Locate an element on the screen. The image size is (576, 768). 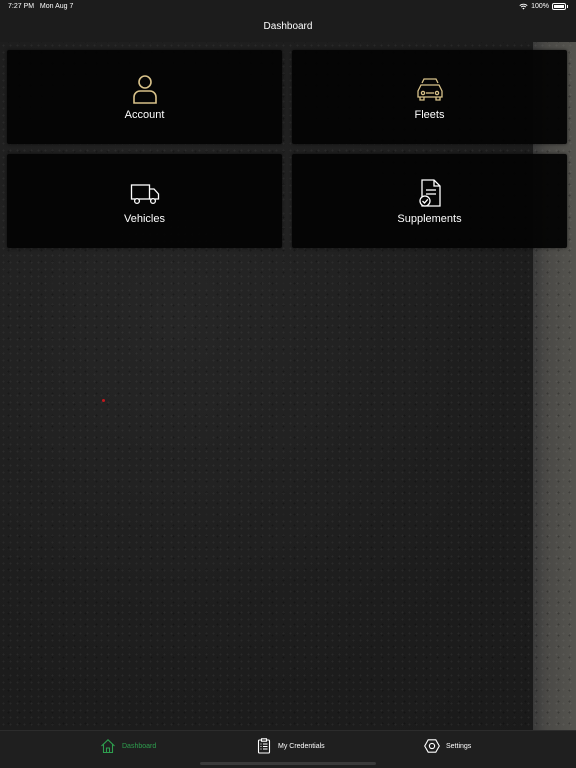
status-date: Mon Aug 7 is located at coordinates (56, 6).